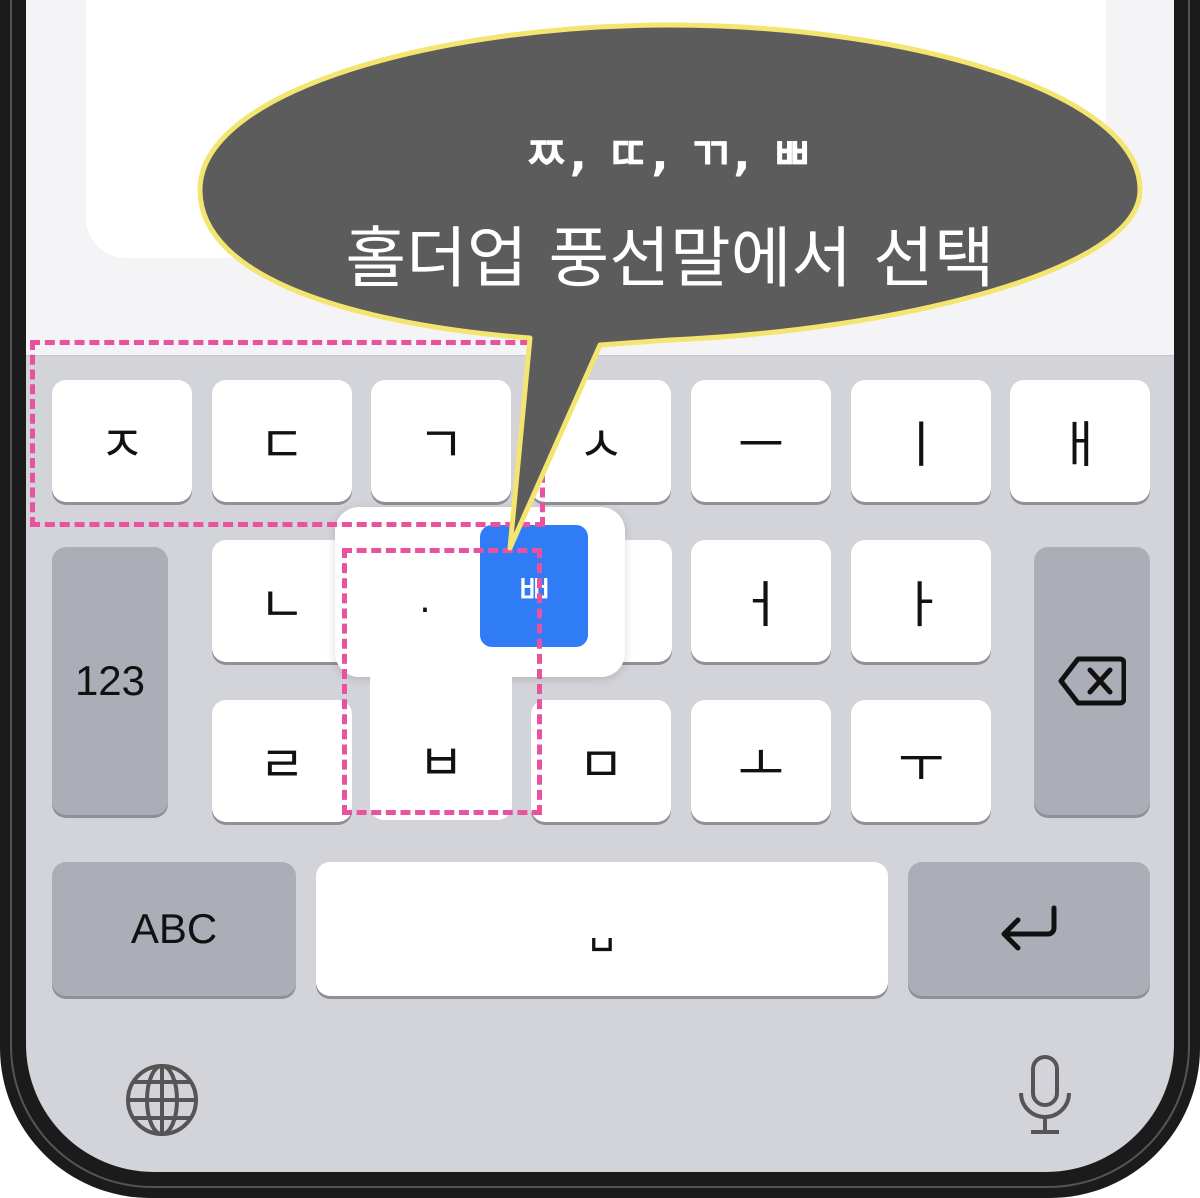 This screenshot has height=1198, width=1200. I want to click on key-i: ㅣ, so click(921, 441).